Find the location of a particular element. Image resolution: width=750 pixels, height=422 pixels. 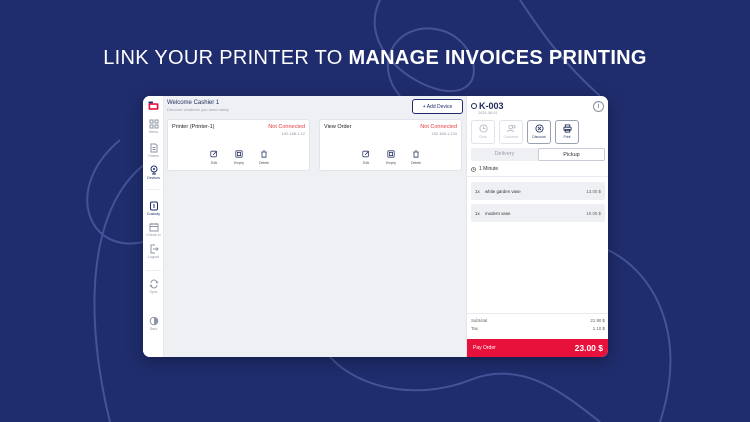

sync-icon is located at coordinates (153, 284).